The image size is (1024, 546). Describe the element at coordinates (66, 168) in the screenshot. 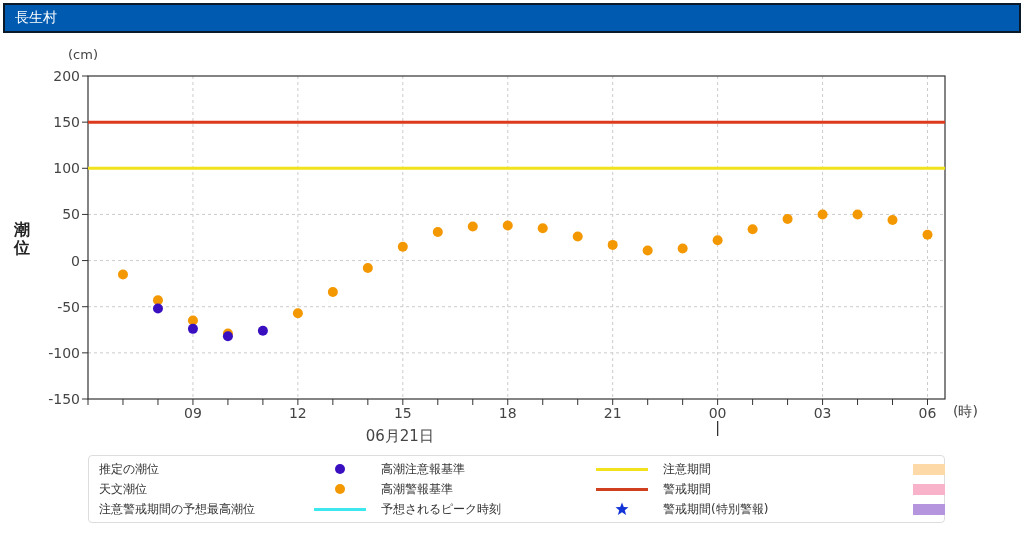

I see `y-tick-label: 100` at that location.